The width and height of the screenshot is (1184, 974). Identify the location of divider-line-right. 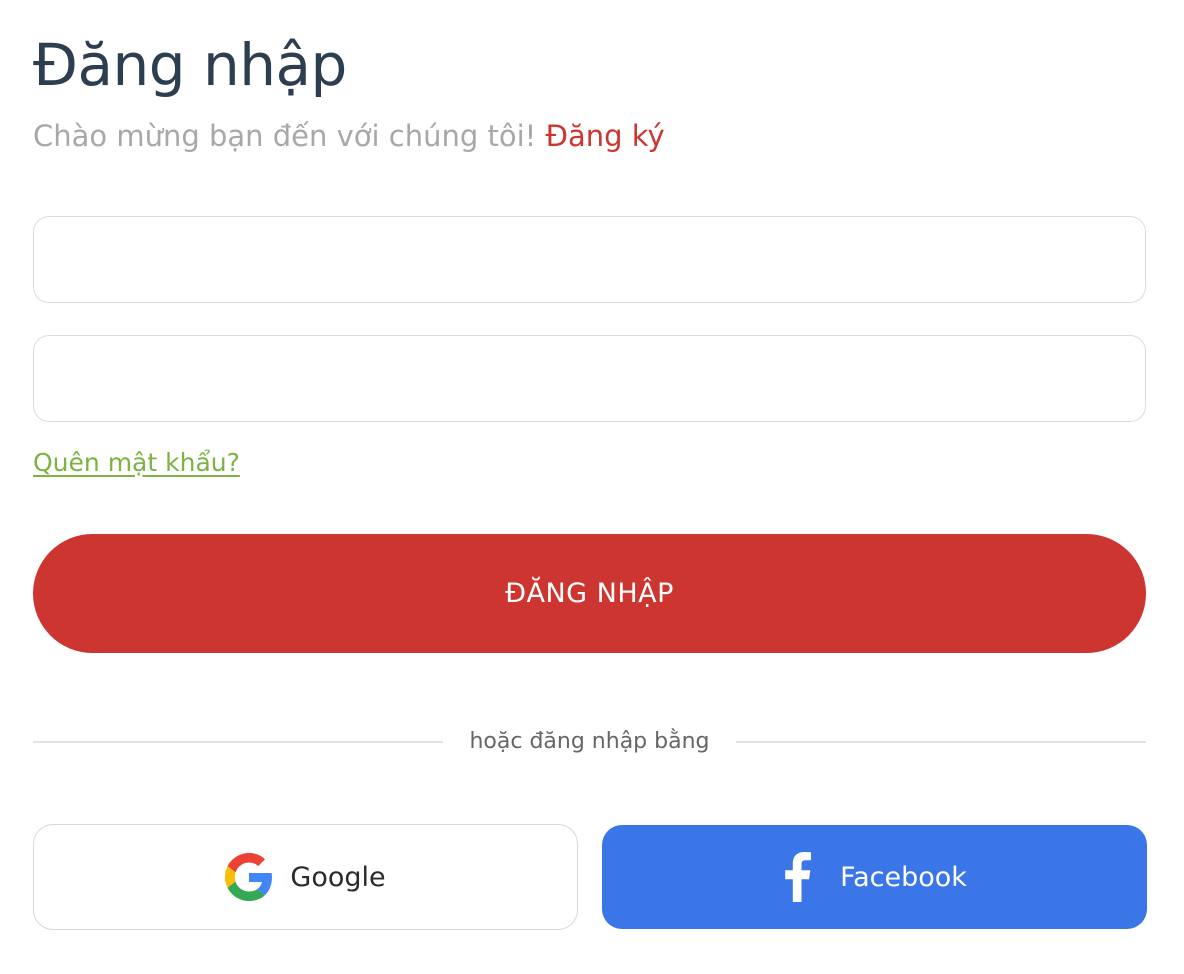
(941, 742).